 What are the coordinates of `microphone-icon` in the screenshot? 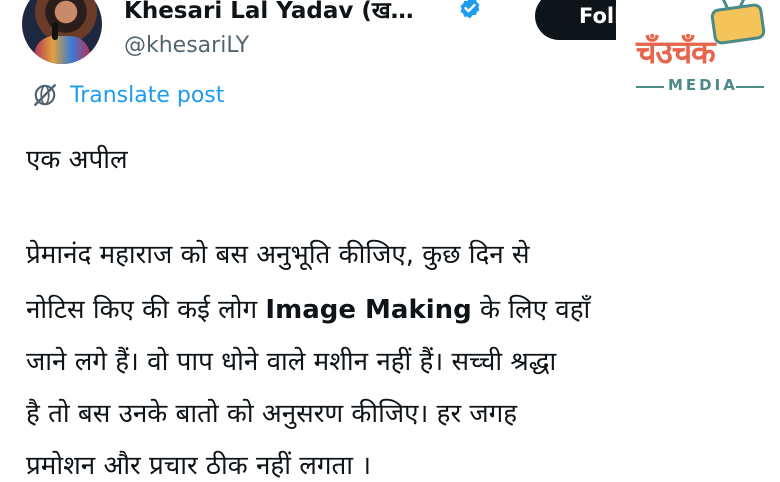 It's located at (55, 31).